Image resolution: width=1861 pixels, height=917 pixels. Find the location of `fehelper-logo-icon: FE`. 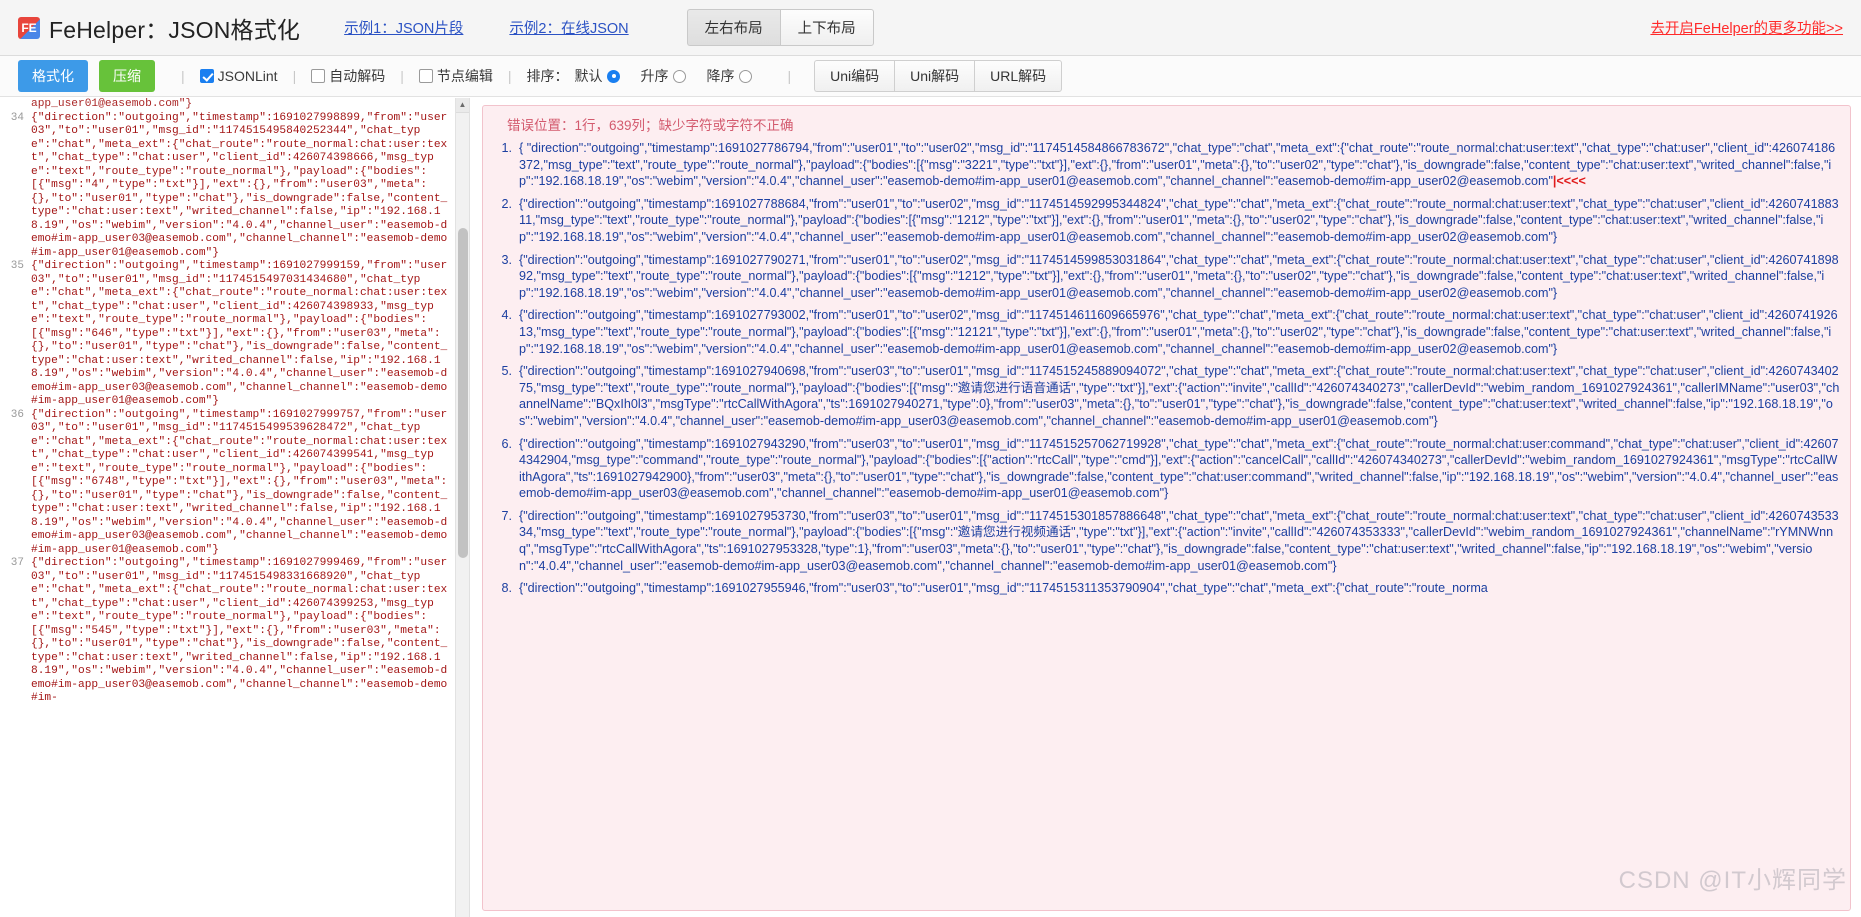

fehelper-logo-icon: FE is located at coordinates (29, 27).